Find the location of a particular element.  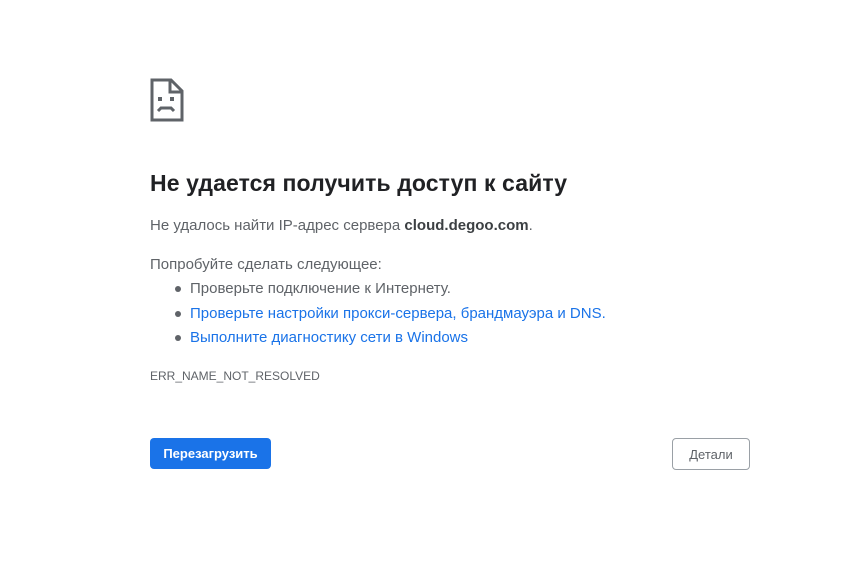

sad-page-icon is located at coordinates (167, 100).